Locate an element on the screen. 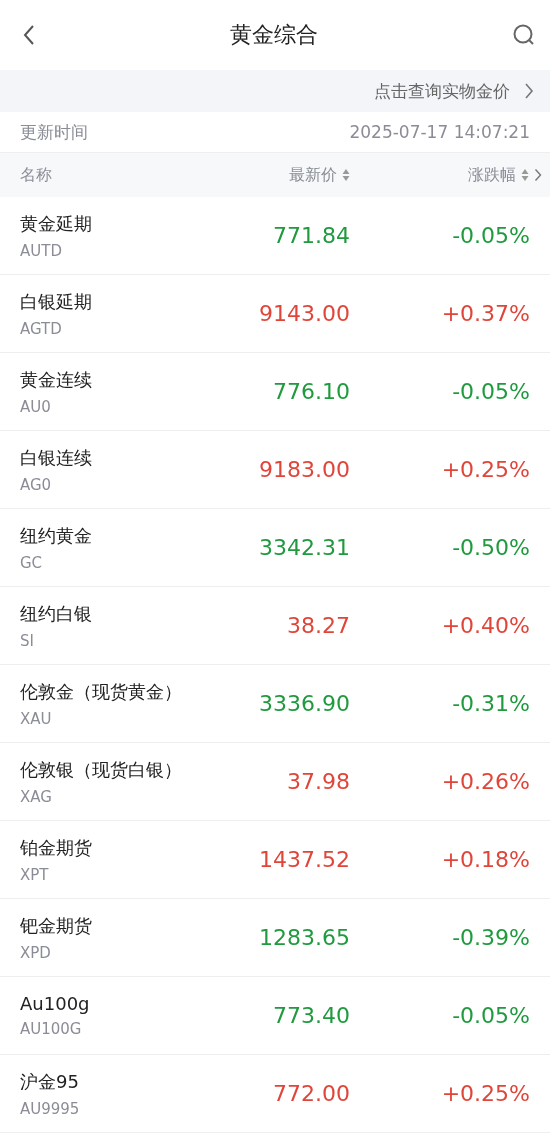 The width and height of the screenshot is (550, 1144). change-percent: +0.37% is located at coordinates (485, 313).